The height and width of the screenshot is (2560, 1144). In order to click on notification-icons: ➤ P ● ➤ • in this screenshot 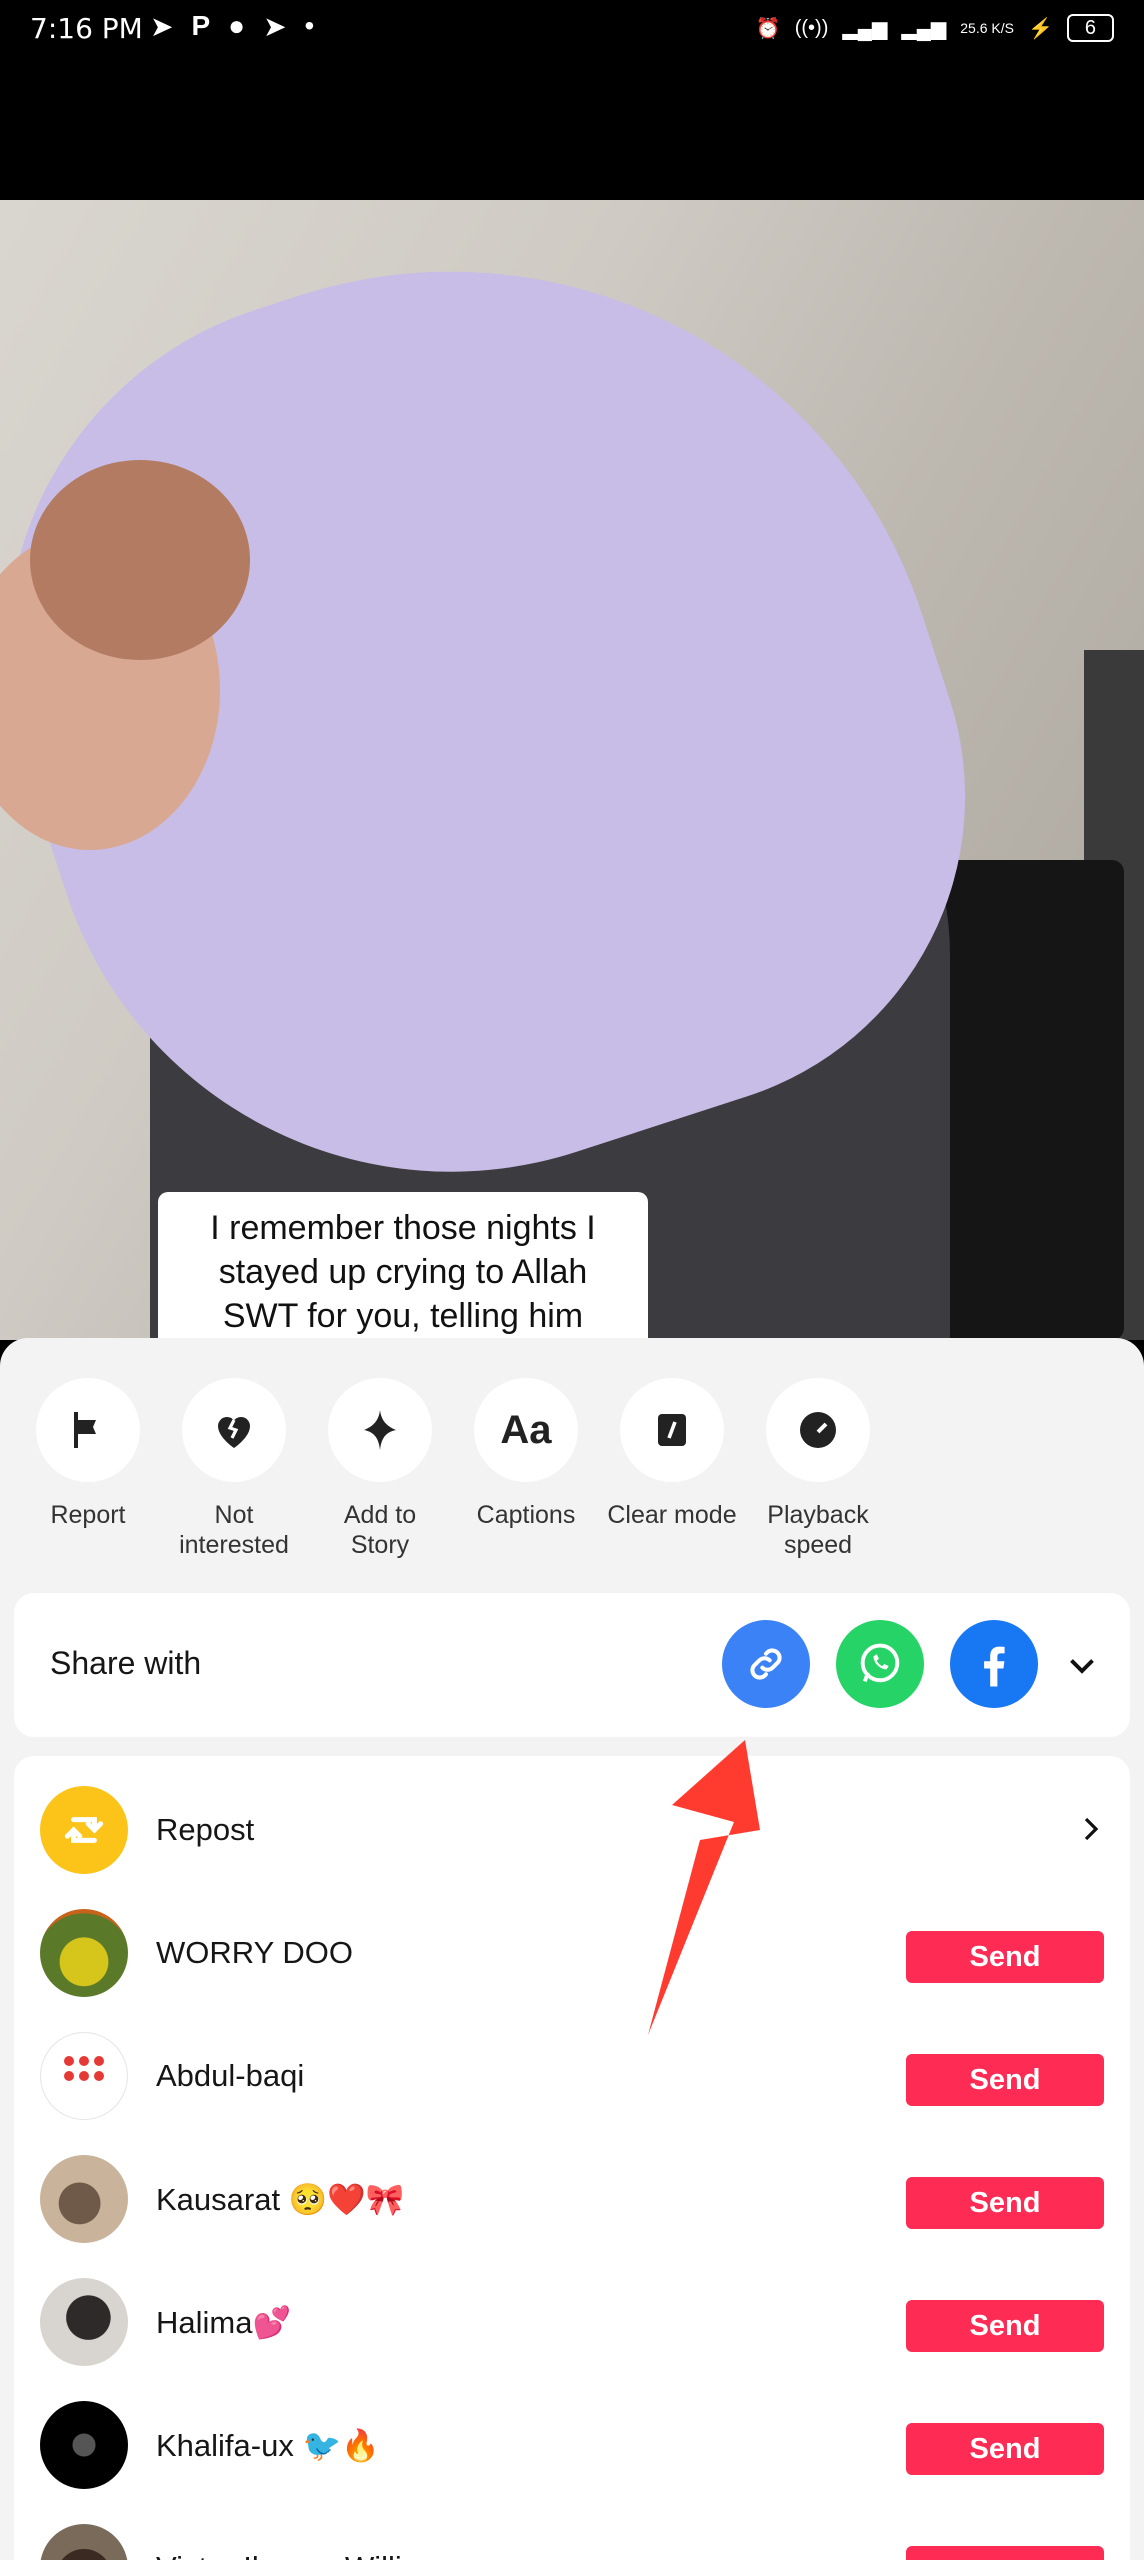, I will do `click(232, 26)`.